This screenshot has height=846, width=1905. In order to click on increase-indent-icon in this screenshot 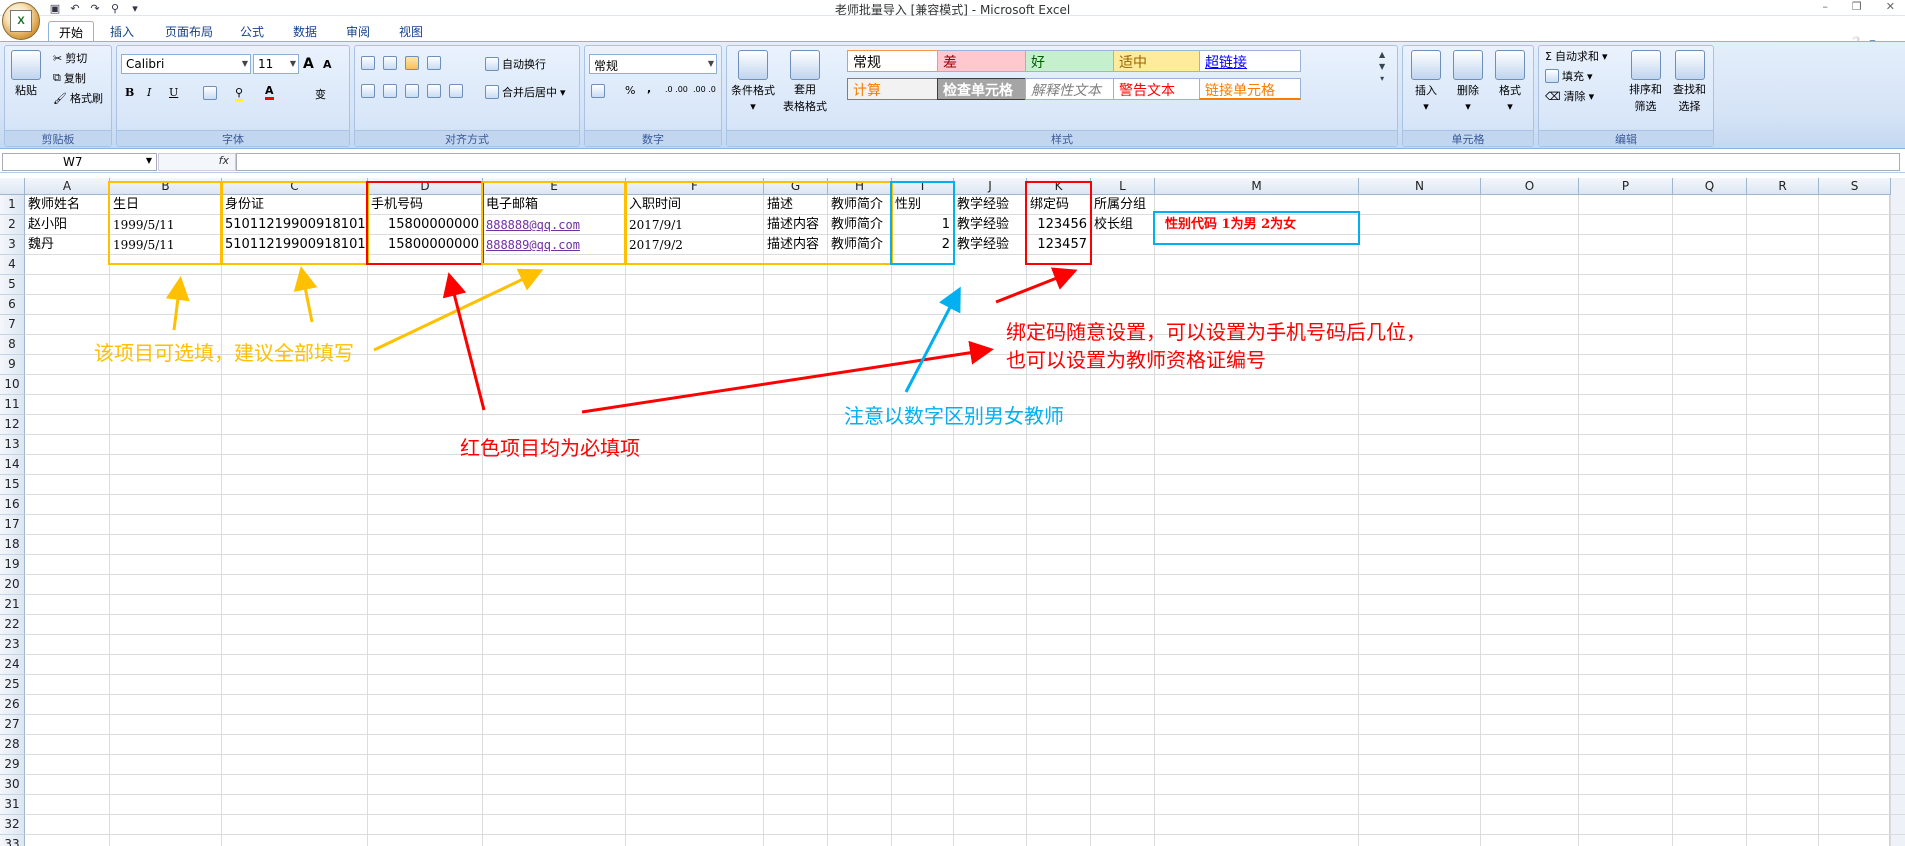, I will do `click(456, 91)`.